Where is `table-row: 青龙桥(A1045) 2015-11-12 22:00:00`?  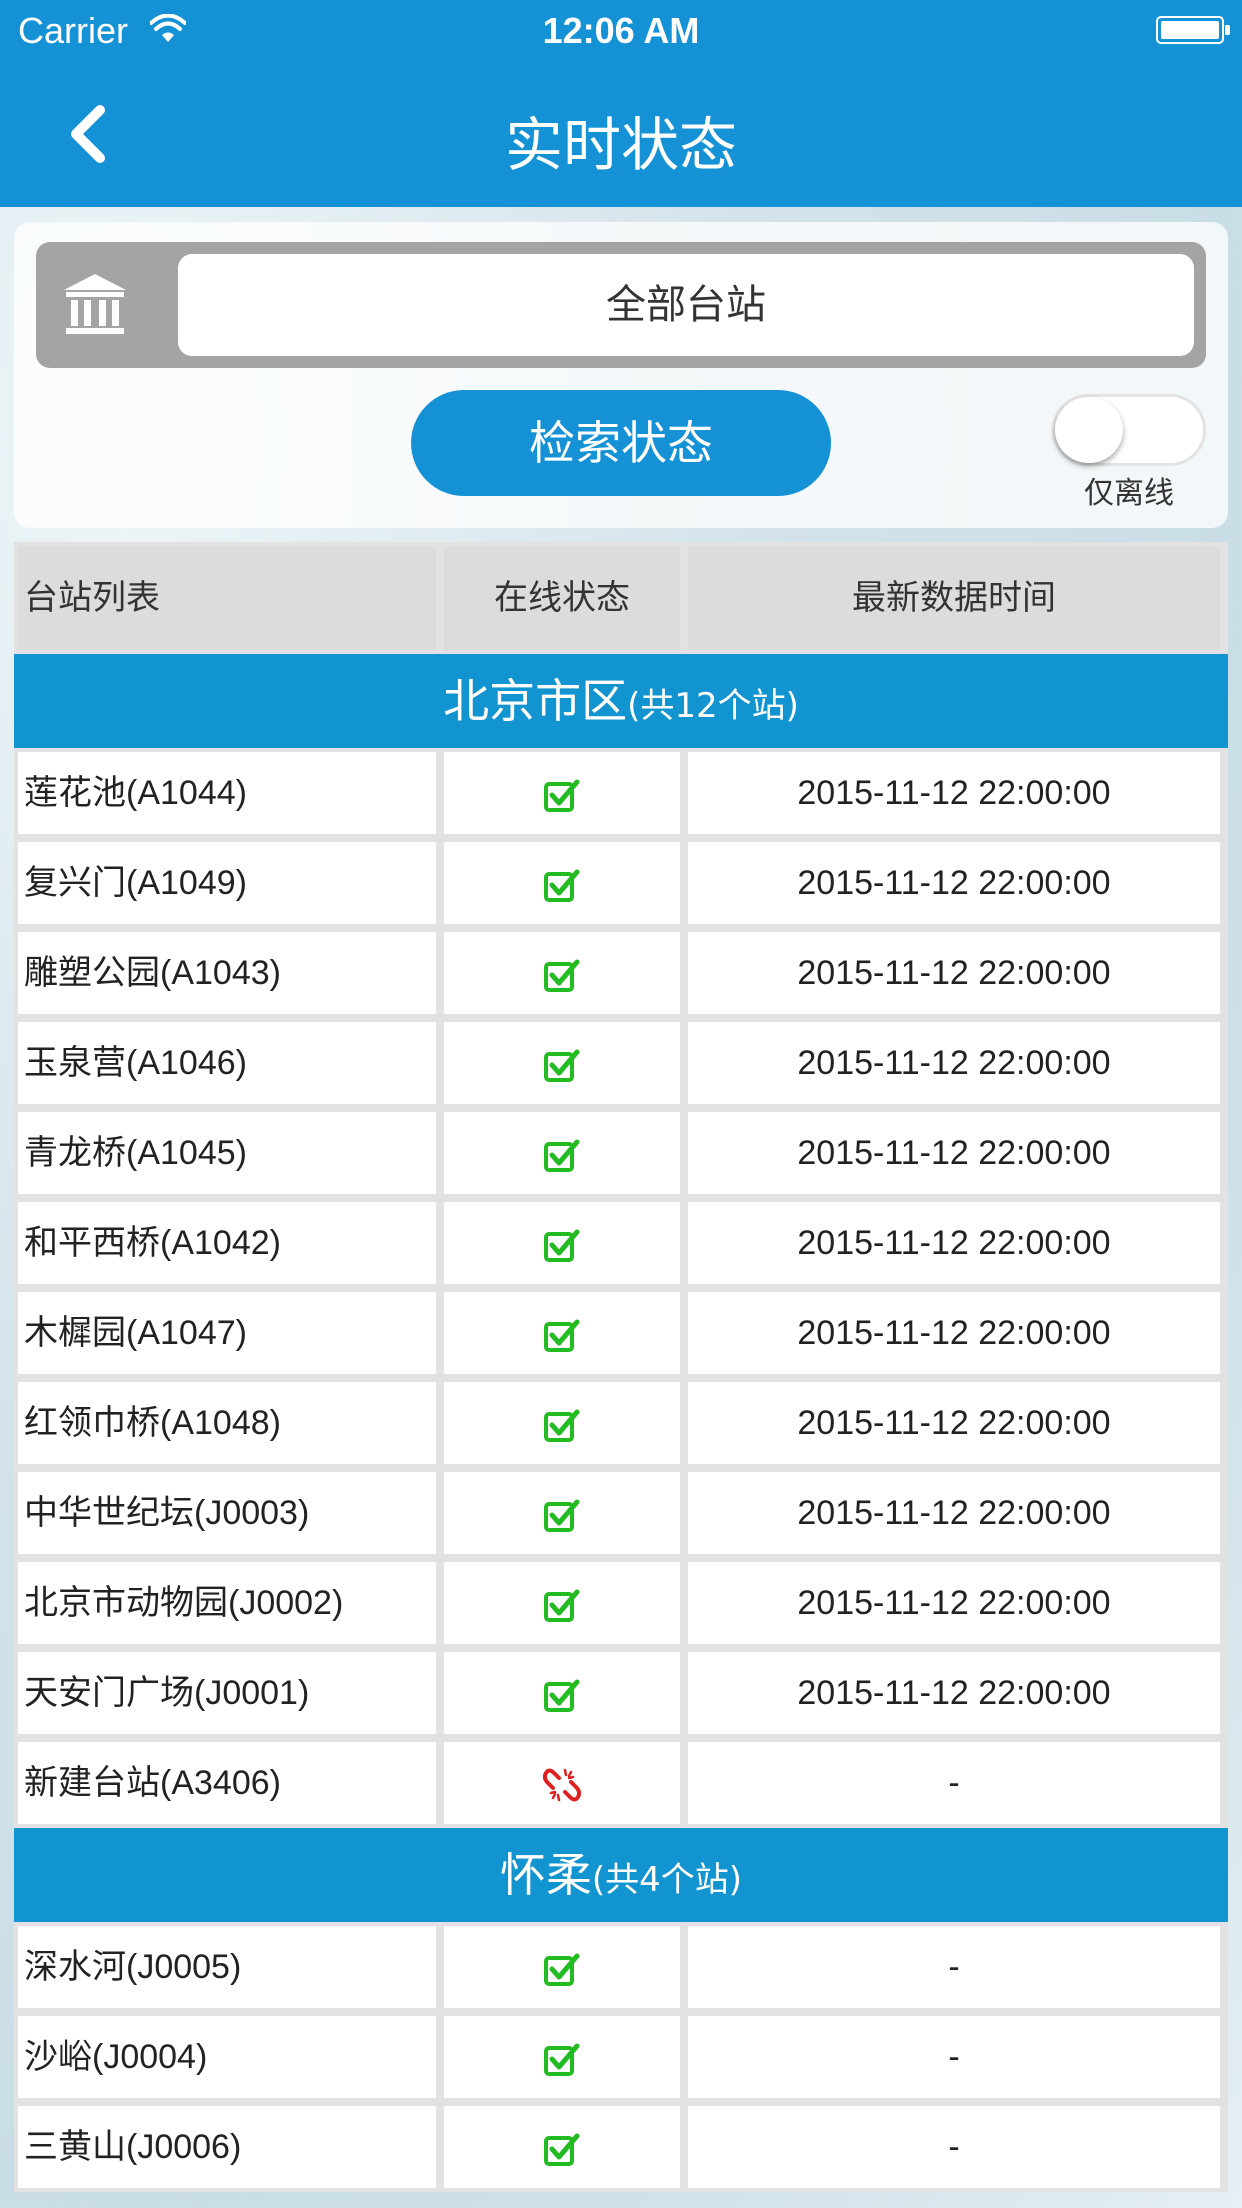 table-row: 青龙桥(A1045) 2015-11-12 22:00:00 is located at coordinates (621, 1153).